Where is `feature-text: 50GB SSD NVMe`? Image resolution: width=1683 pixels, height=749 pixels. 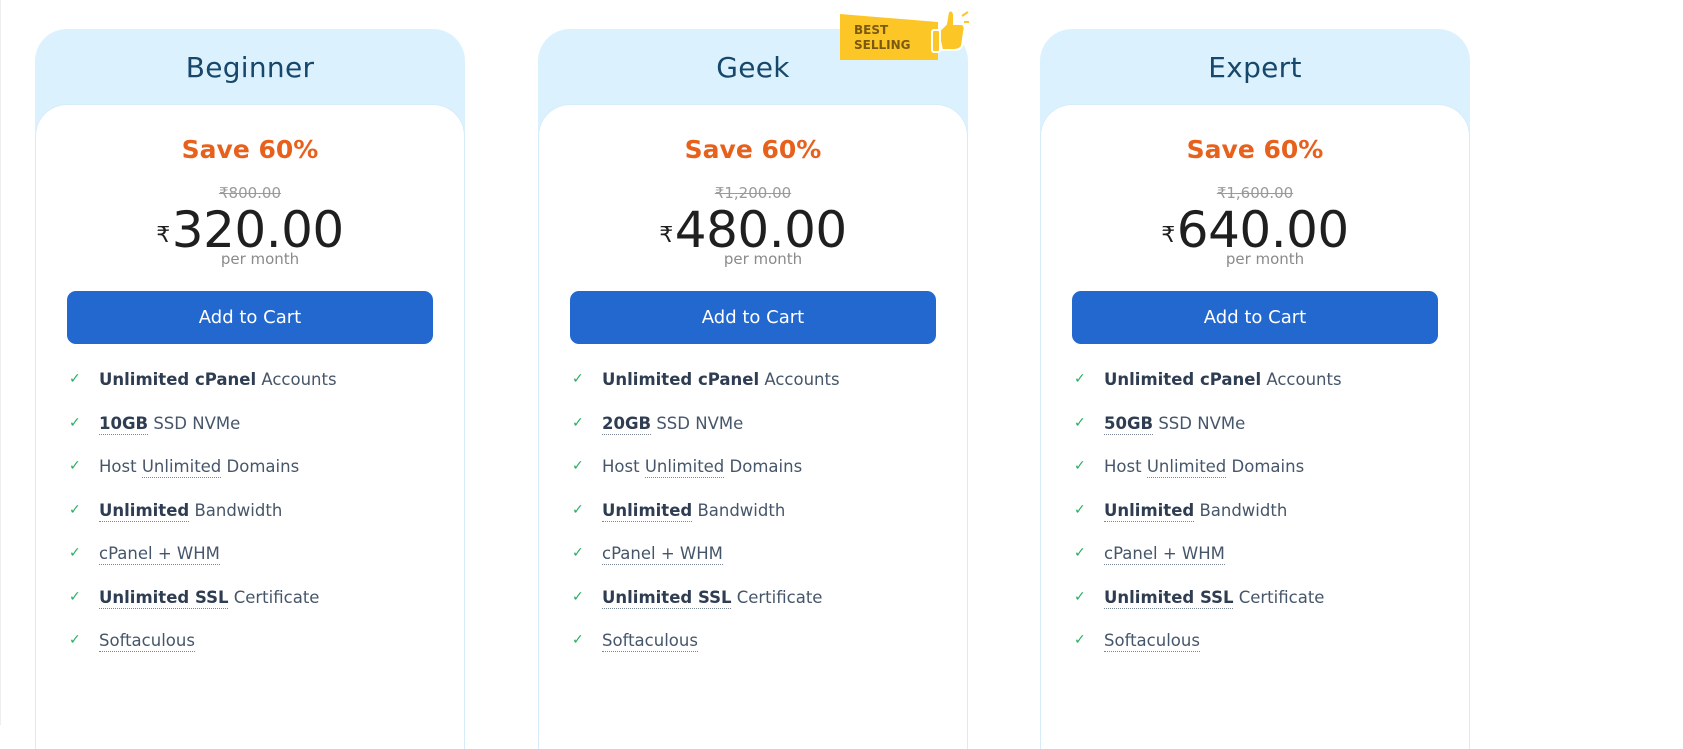 feature-text: 50GB SSD NVMe is located at coordinates (1175, 424).